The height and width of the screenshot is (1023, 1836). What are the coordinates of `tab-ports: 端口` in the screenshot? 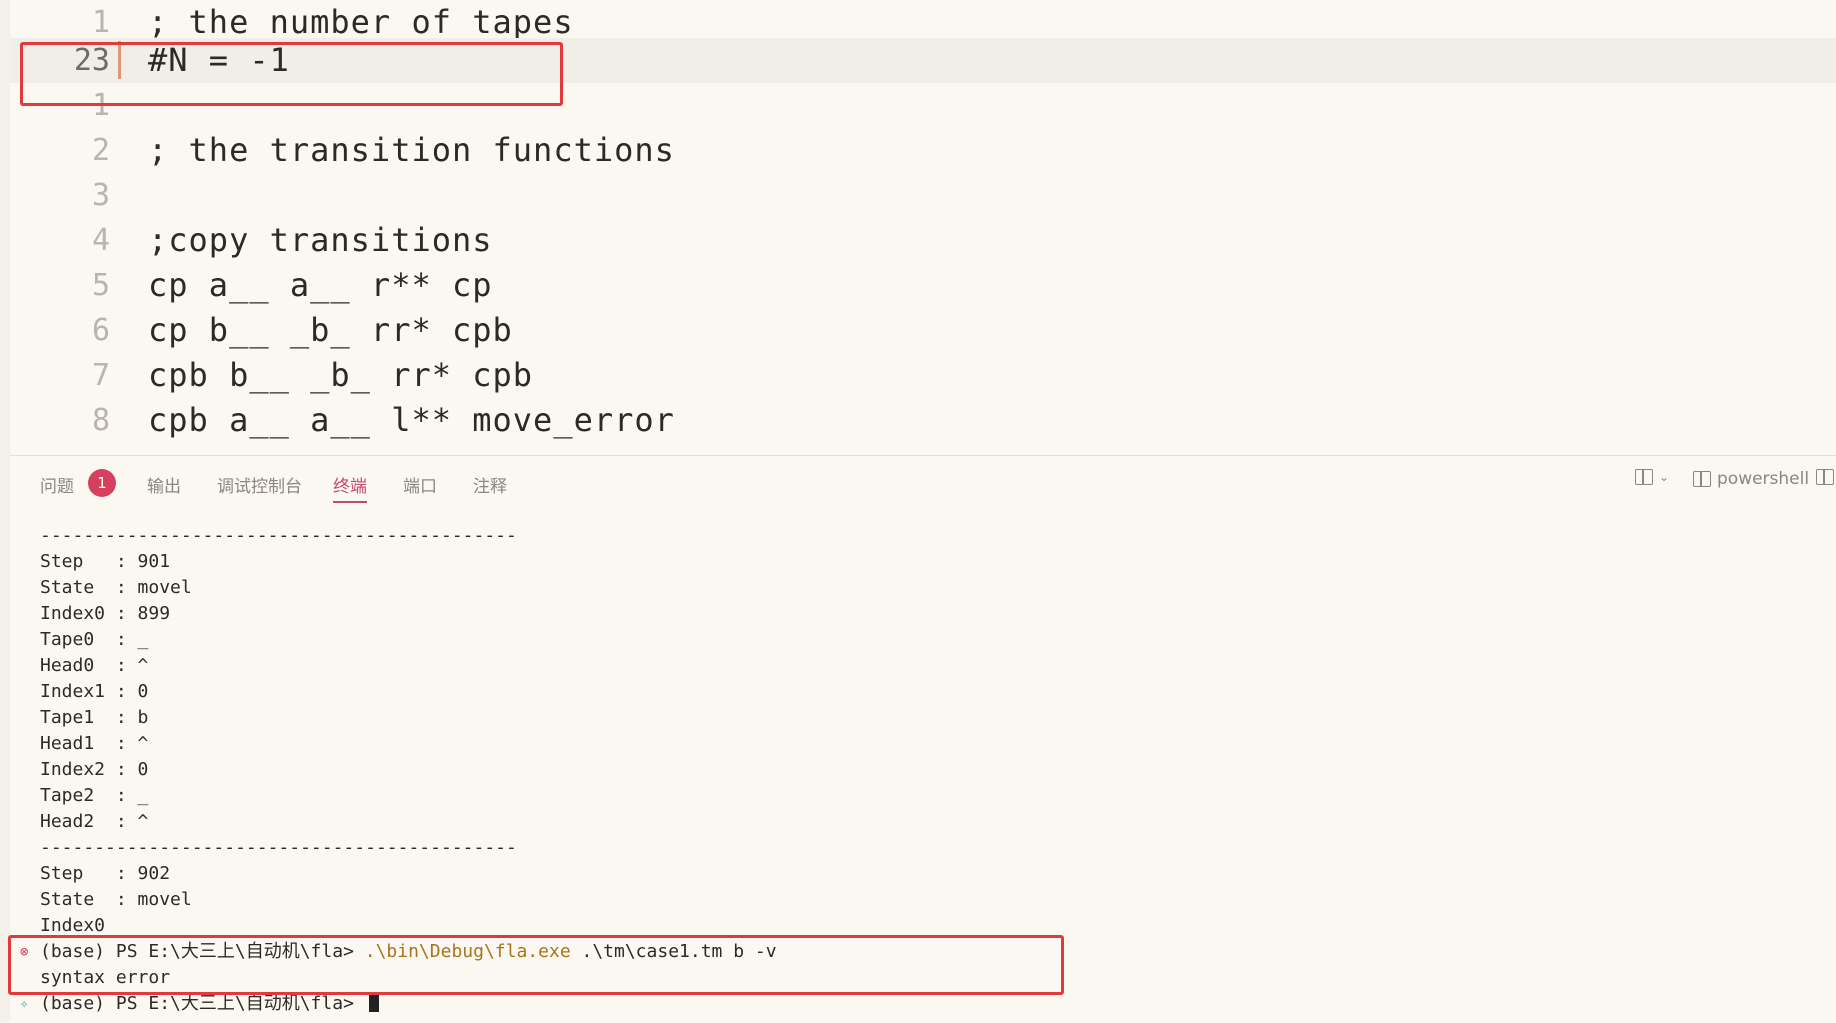 It's located at (420, 484).